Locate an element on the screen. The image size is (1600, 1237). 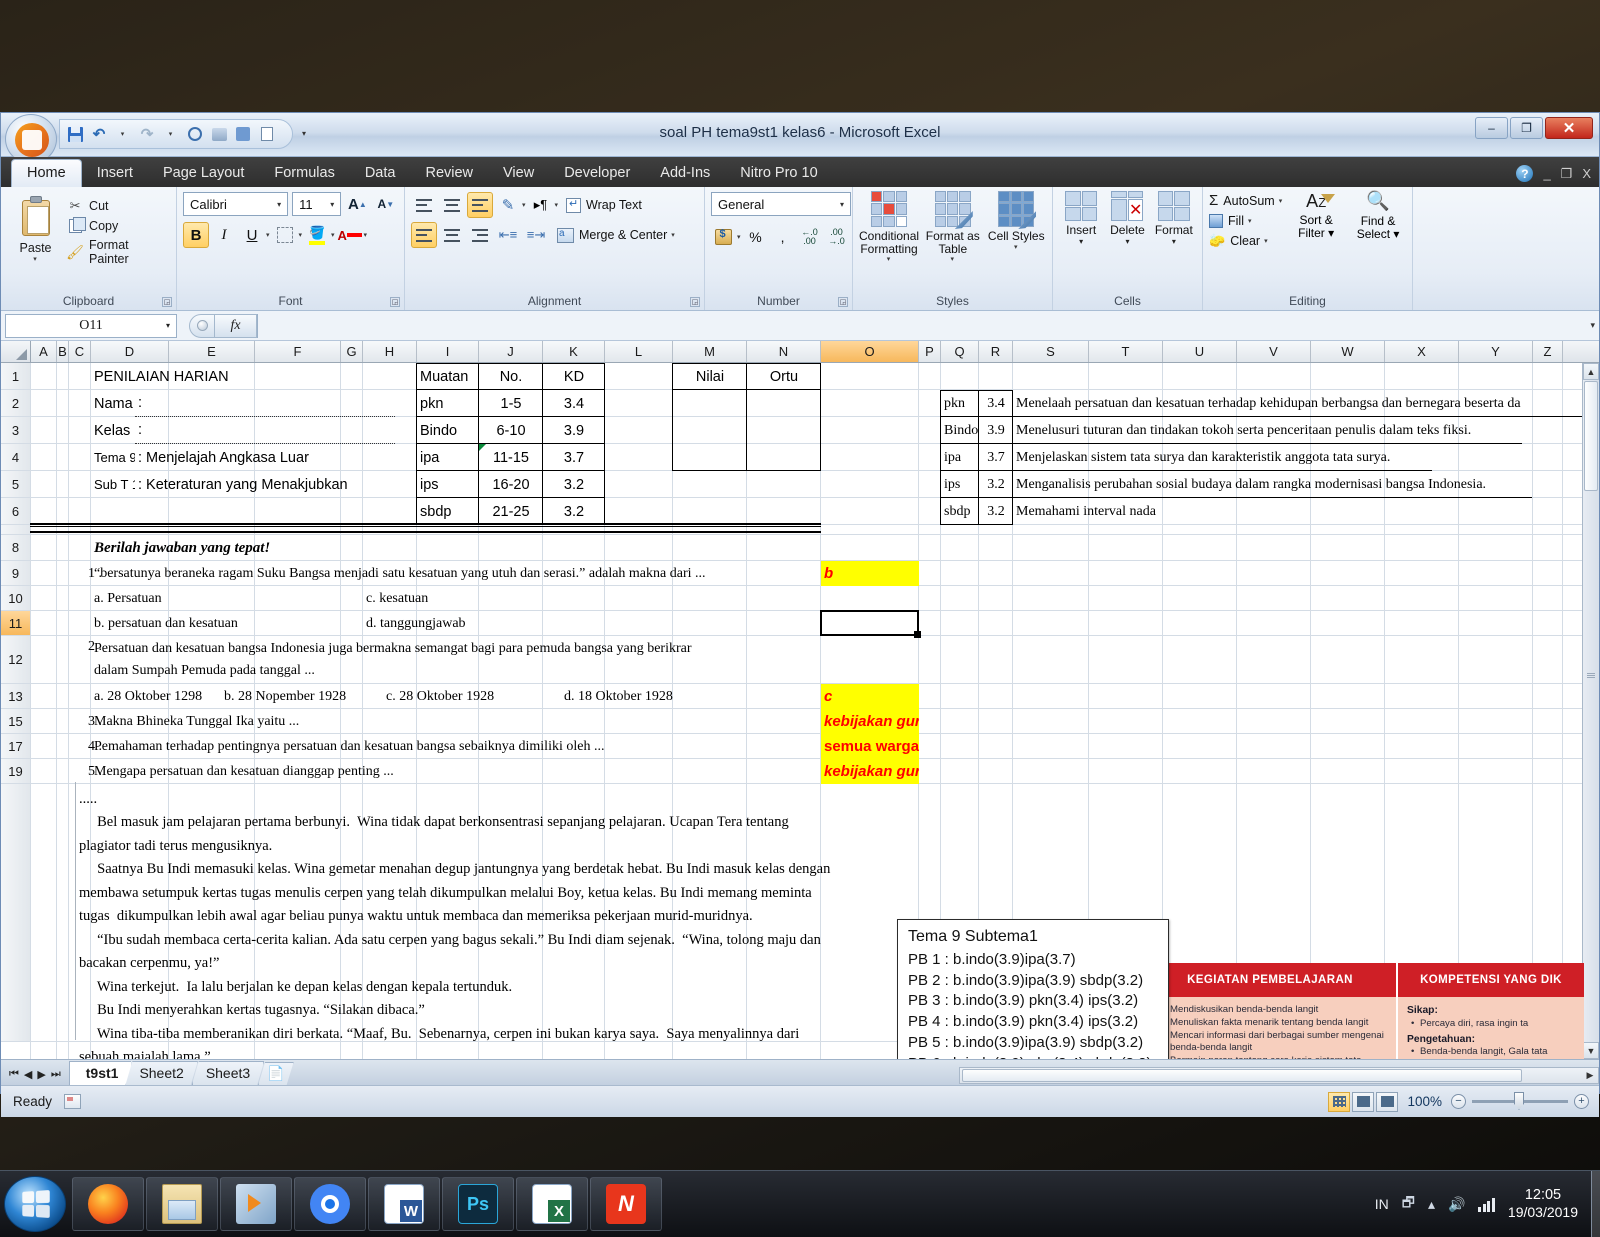
name-box: O11 ▾ is located at coordinates (91, 325).